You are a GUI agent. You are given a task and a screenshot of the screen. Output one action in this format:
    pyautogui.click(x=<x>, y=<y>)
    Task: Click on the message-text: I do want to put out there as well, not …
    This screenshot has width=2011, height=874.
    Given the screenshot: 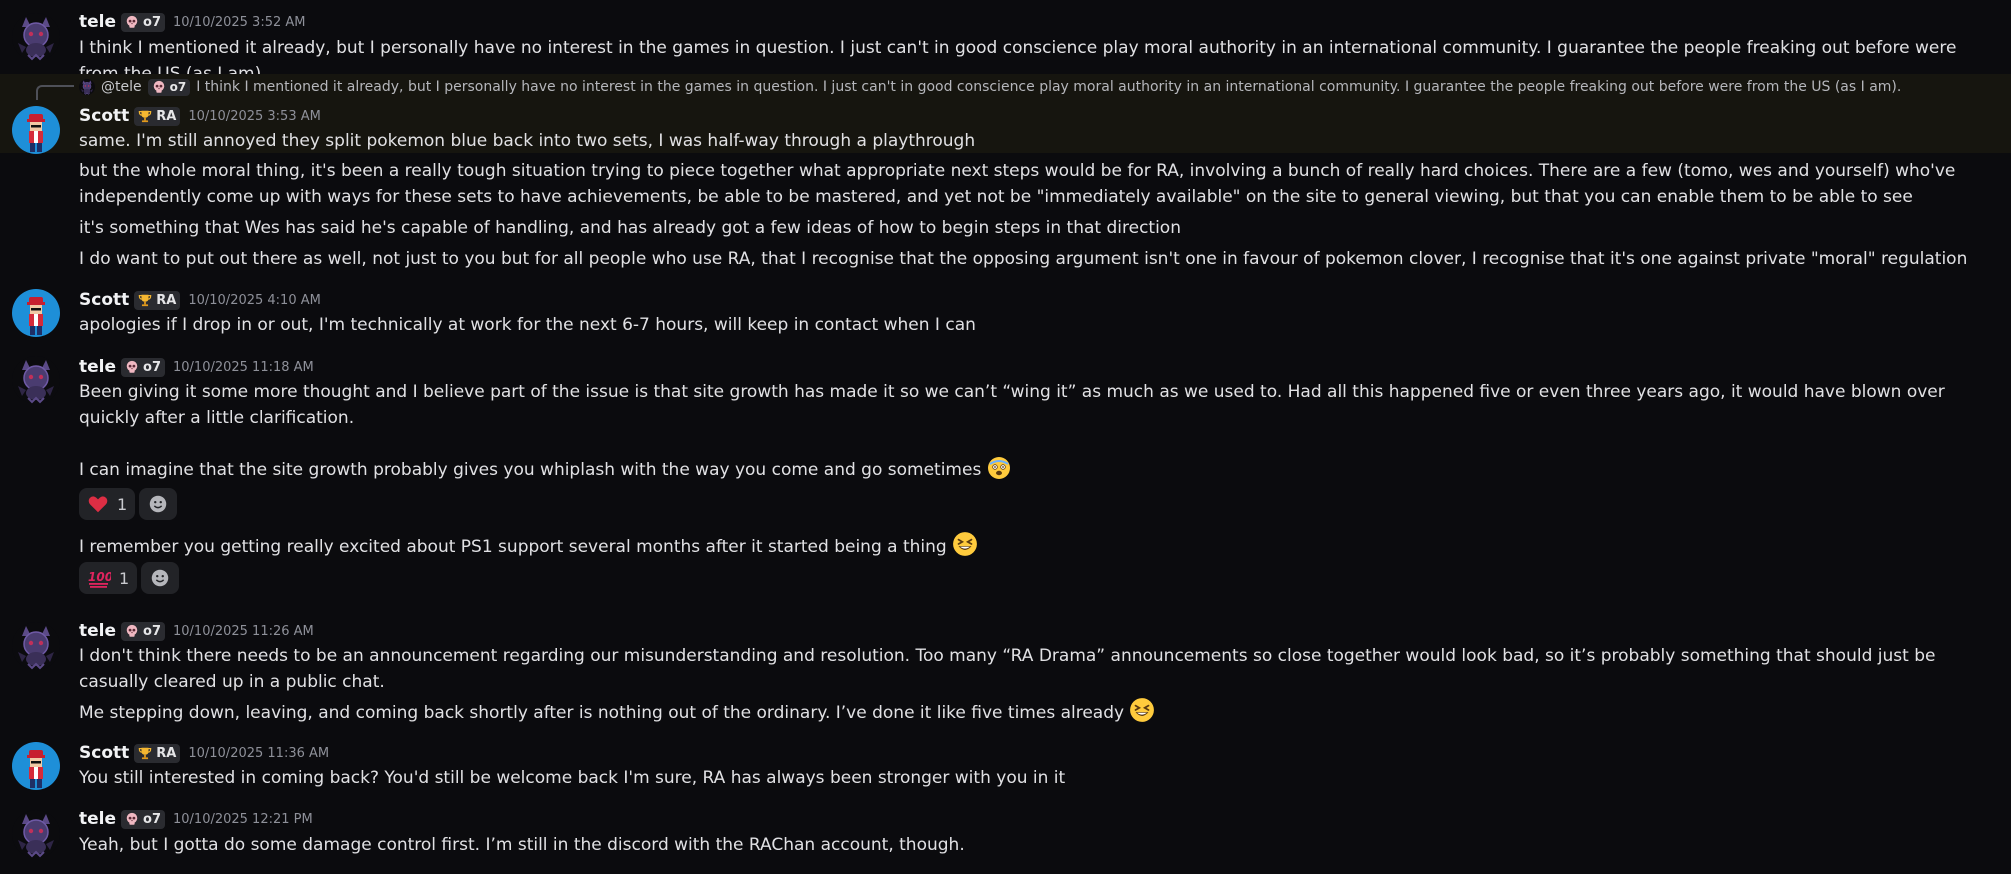 What is the action you would take?
    pyautogui.click(x=1023, y=259)
    